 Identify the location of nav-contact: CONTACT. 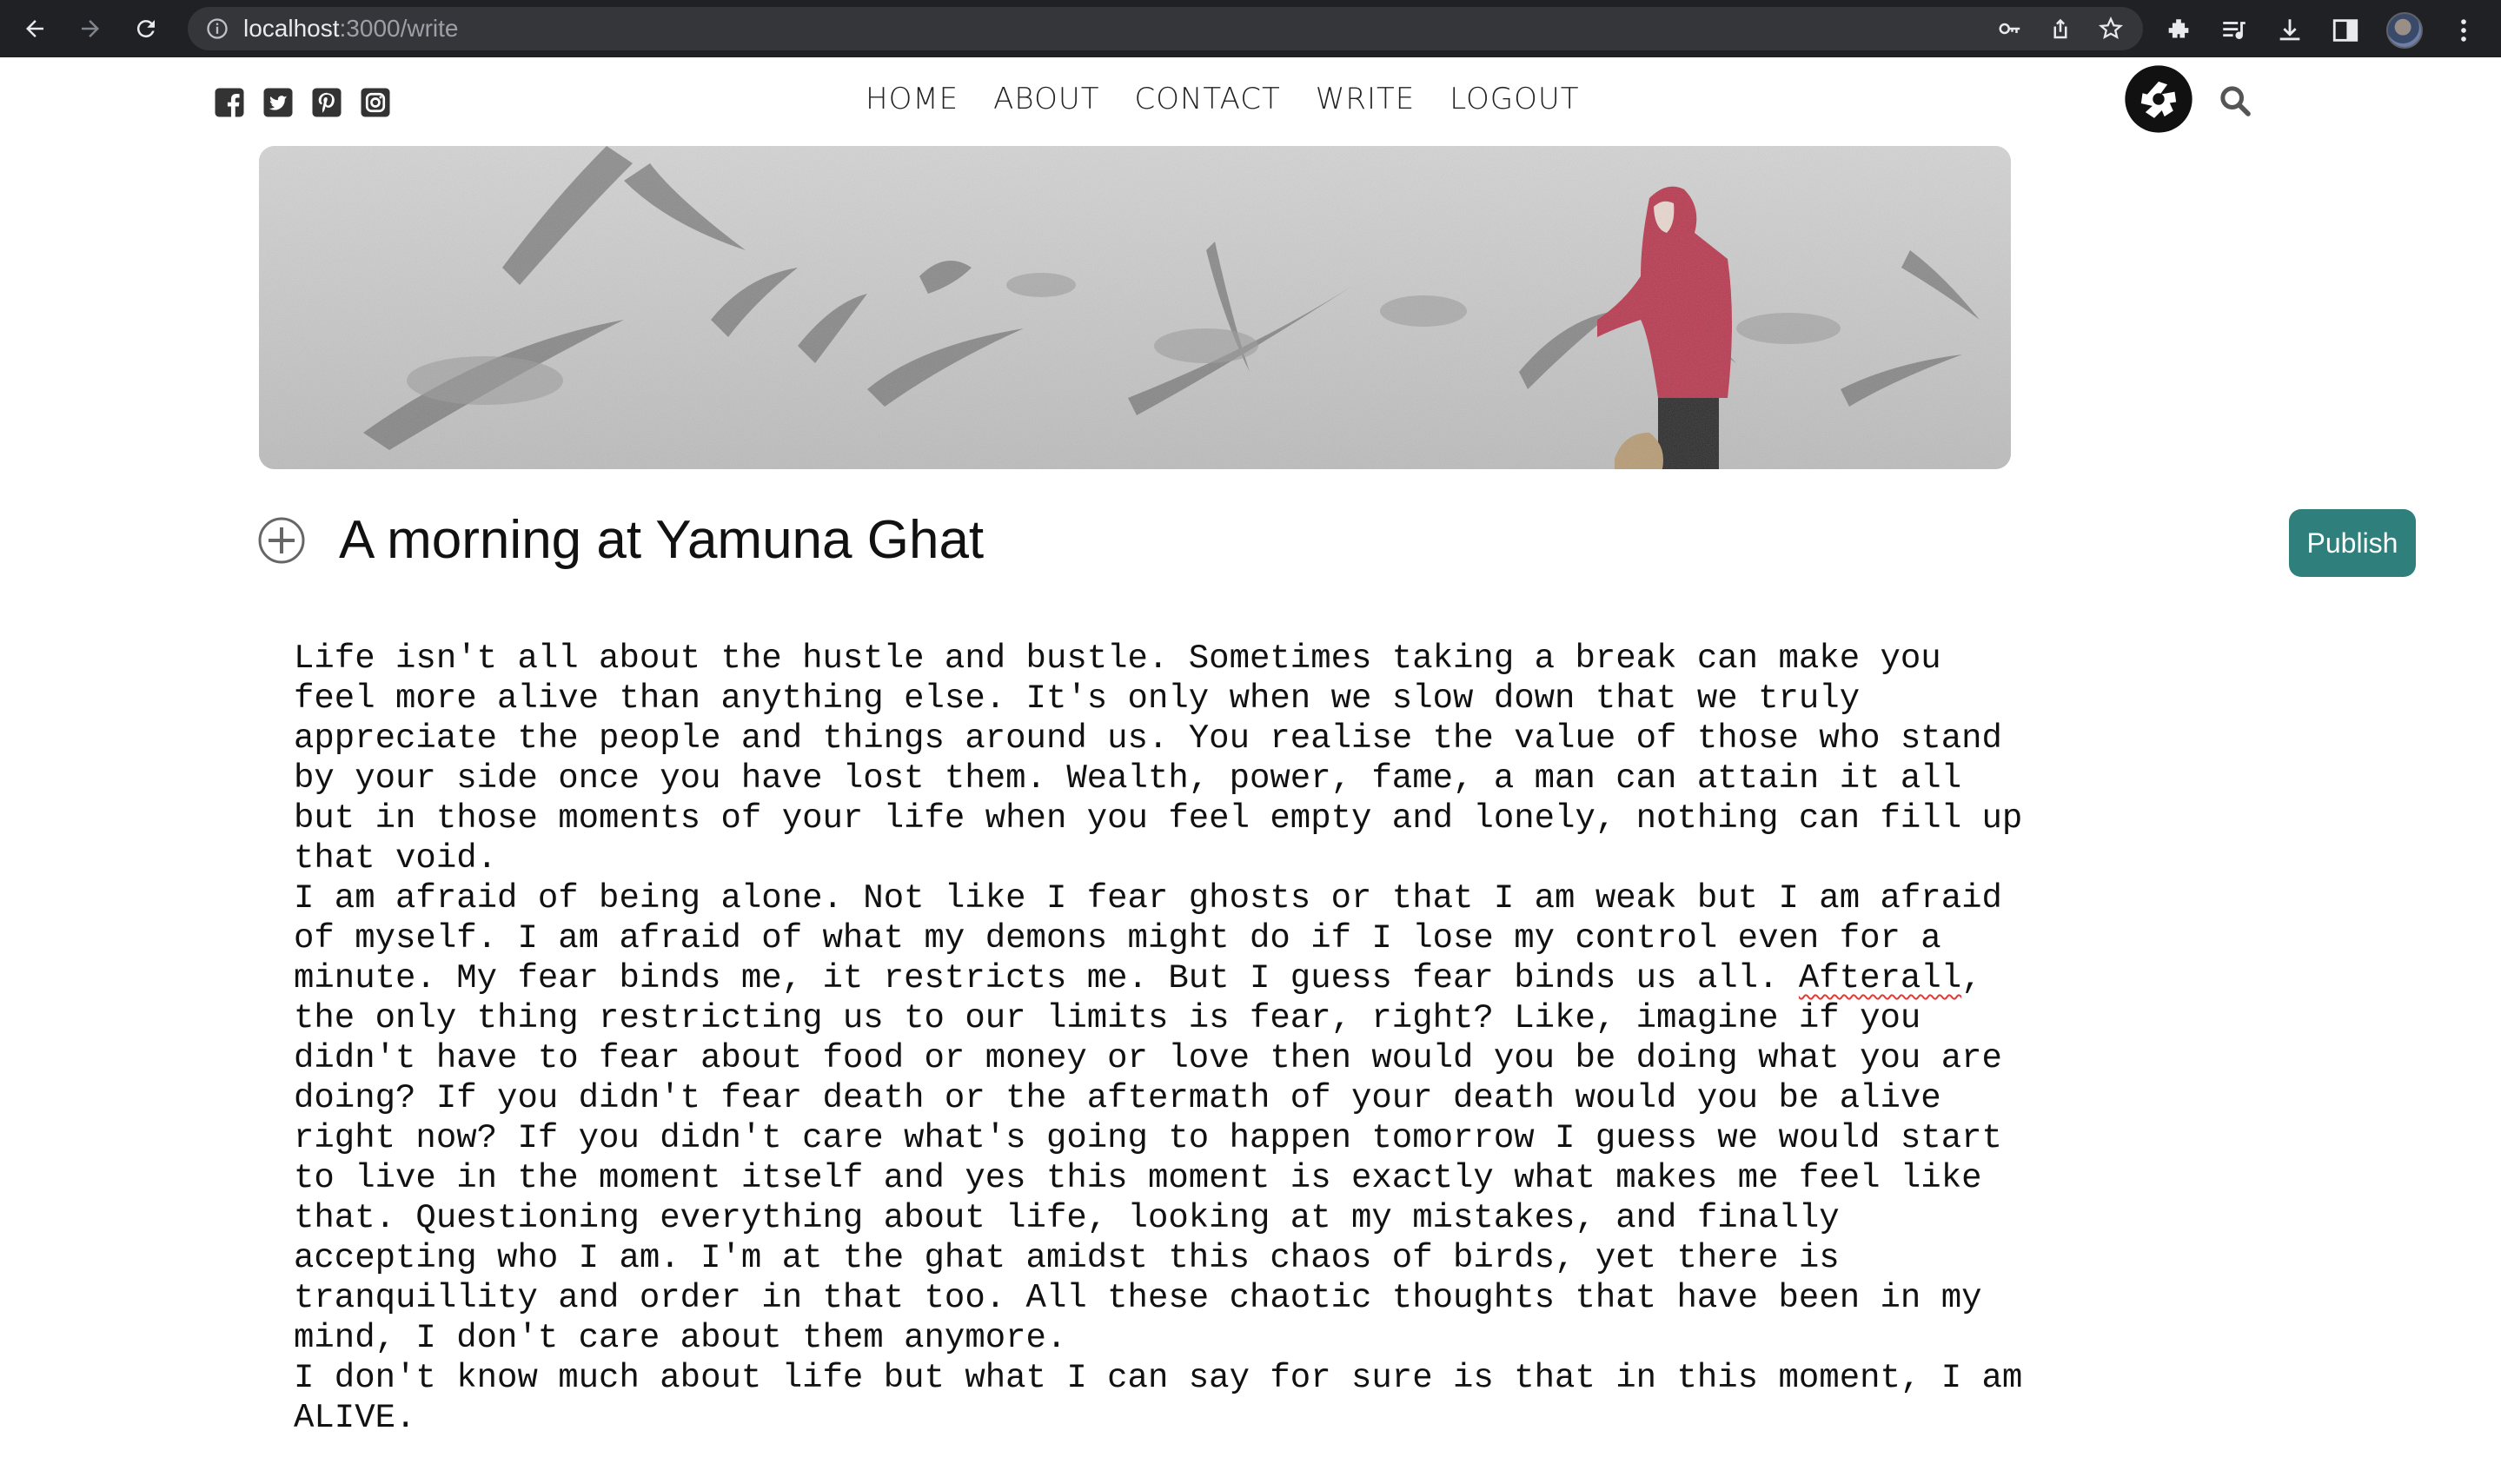
(1208, 99).